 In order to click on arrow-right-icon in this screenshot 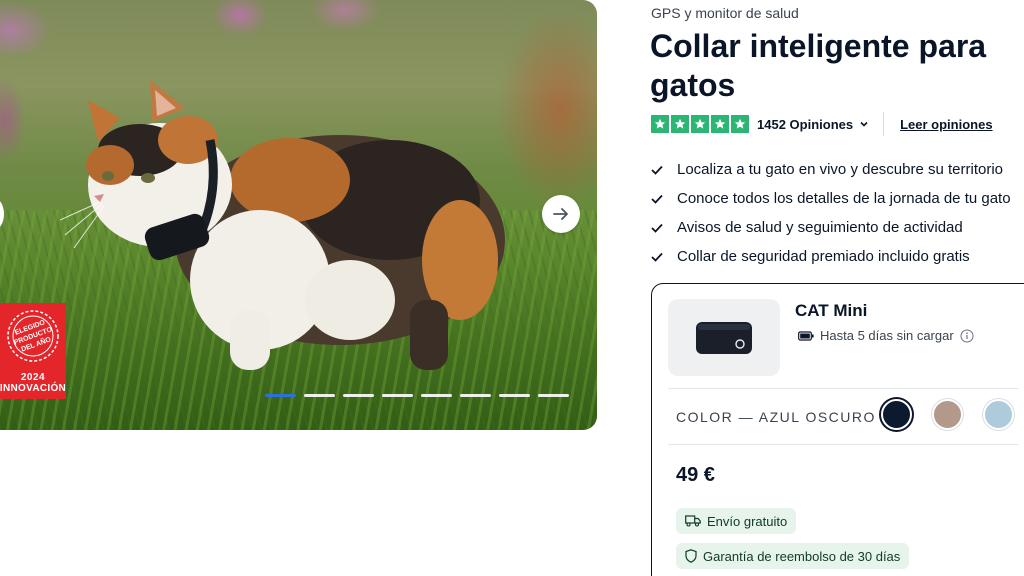, I will do `click(560, 214)`.